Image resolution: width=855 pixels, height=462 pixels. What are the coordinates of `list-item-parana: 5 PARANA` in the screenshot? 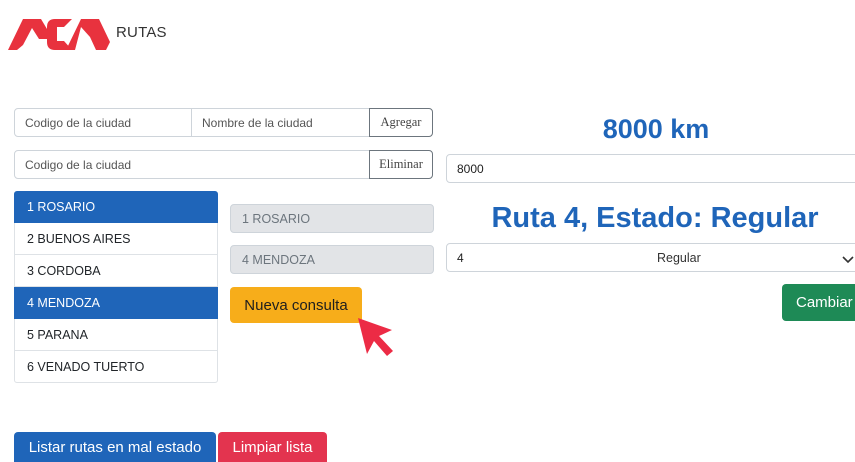 It's located at (116, 335).